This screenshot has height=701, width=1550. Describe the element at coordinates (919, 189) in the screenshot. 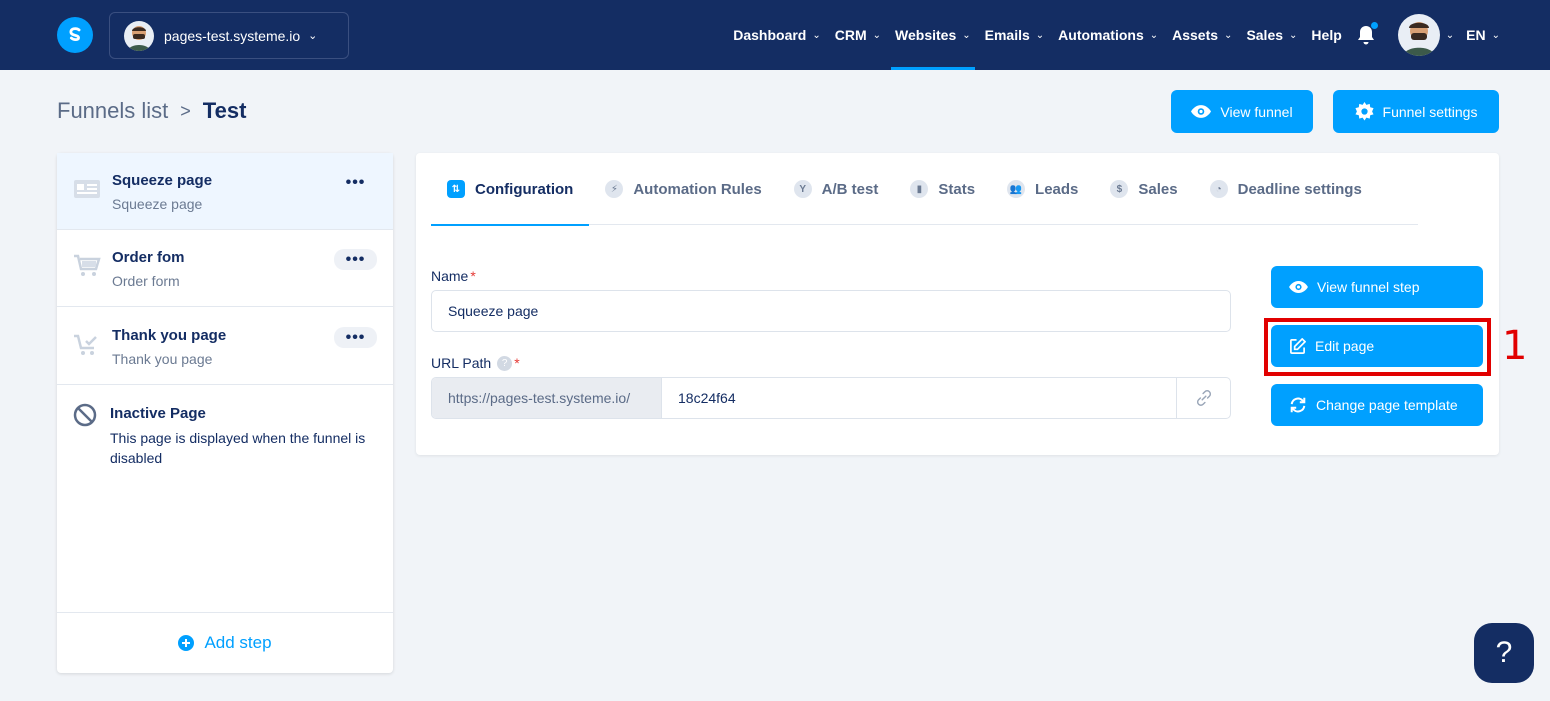

I see `bar-chart-icon: ▮` at that location.